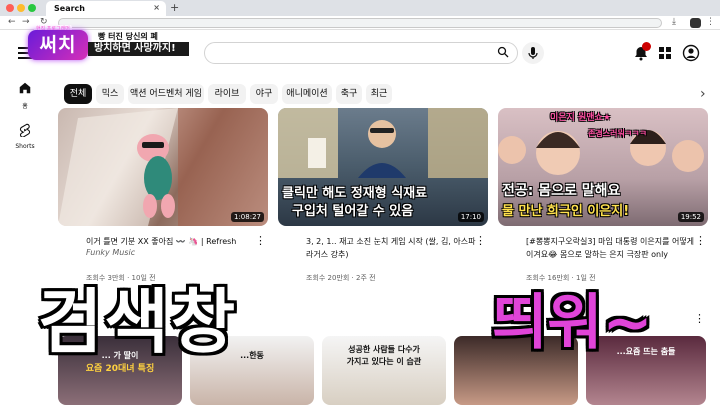 The image size is (720, 405). Describe the element at coordinates (264, 94) in the screenshot. I see `chip-baseball: 야구` at that location.